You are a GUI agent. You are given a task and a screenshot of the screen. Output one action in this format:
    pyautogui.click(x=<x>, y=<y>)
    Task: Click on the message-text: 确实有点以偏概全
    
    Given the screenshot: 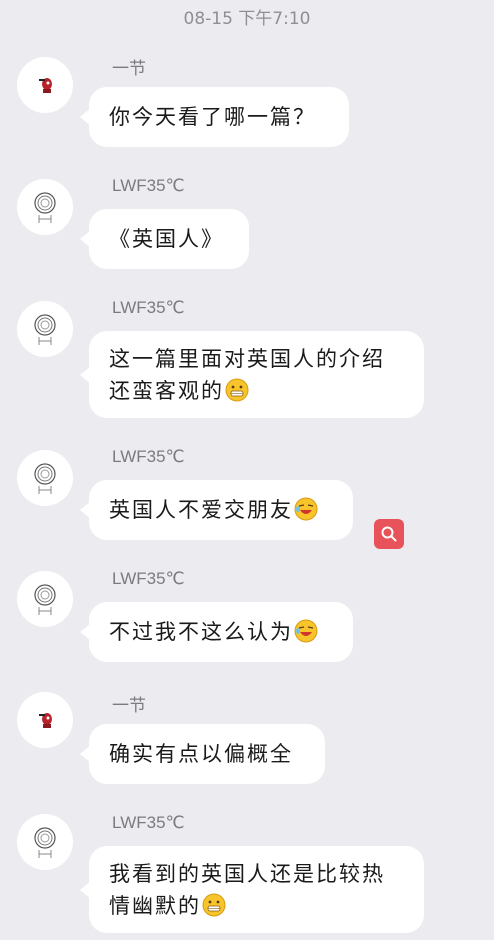 What is the action you would take?
    pyautogui.click(x=201, y=754)
    